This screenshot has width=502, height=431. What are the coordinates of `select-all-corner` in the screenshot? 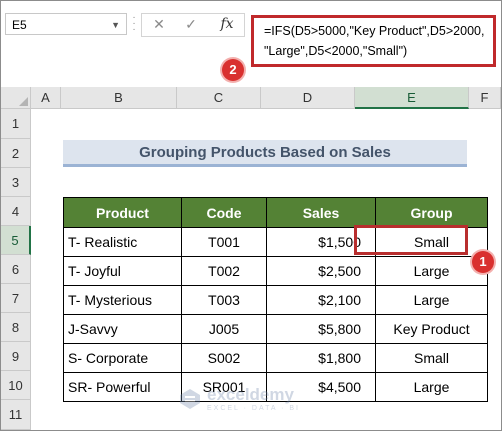 It's located at (16, 98).